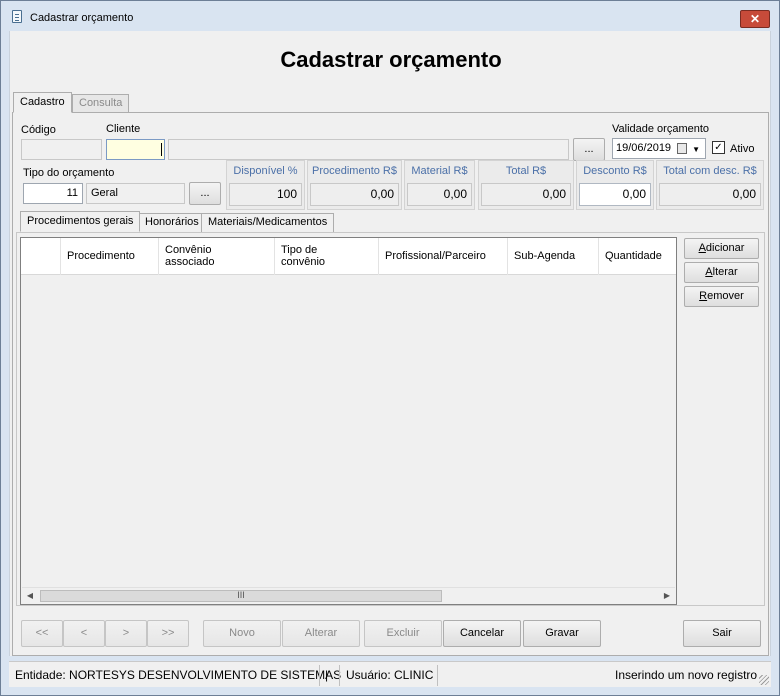 This screenshot has height=696, width=780. What do you see at coordinates (354, 194) in the screenshot?
I see `procedimento-total-value: 0,00` at bounding box center [354, 194].